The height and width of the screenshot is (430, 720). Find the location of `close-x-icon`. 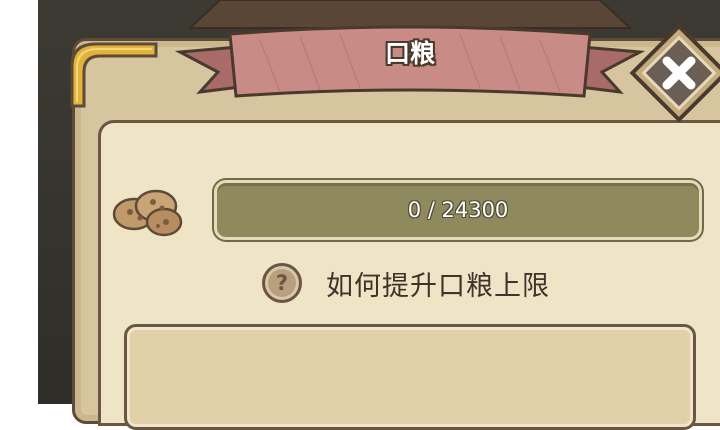

close-x-icon is located at coordinates (674, 73).